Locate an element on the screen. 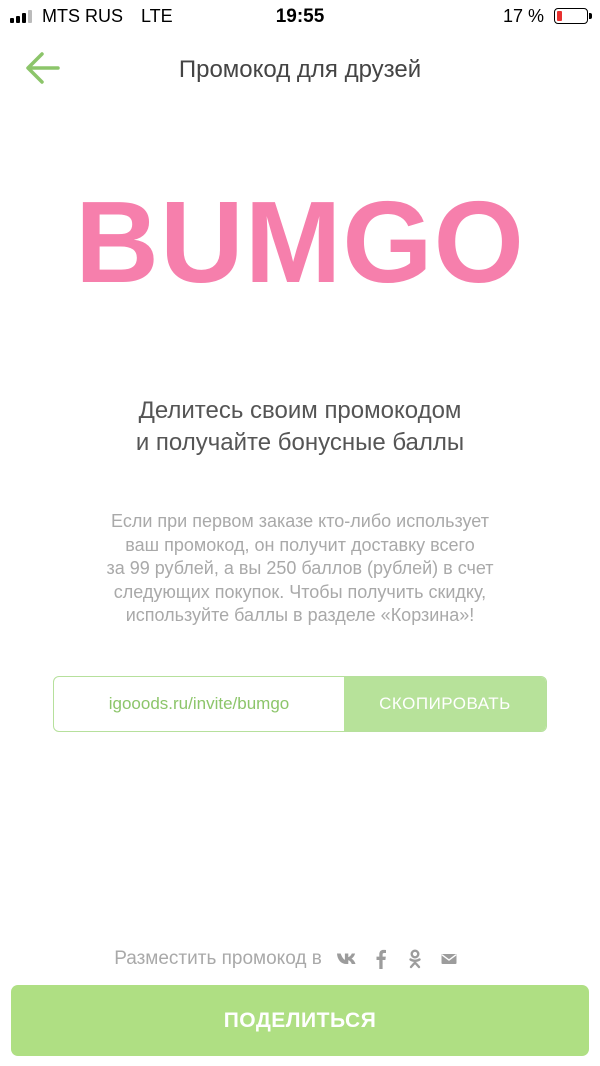  invite-link-box: igooods.ru/invite/bumgo СКОПИРОВАТЬ is located at coordinates (300, 704).